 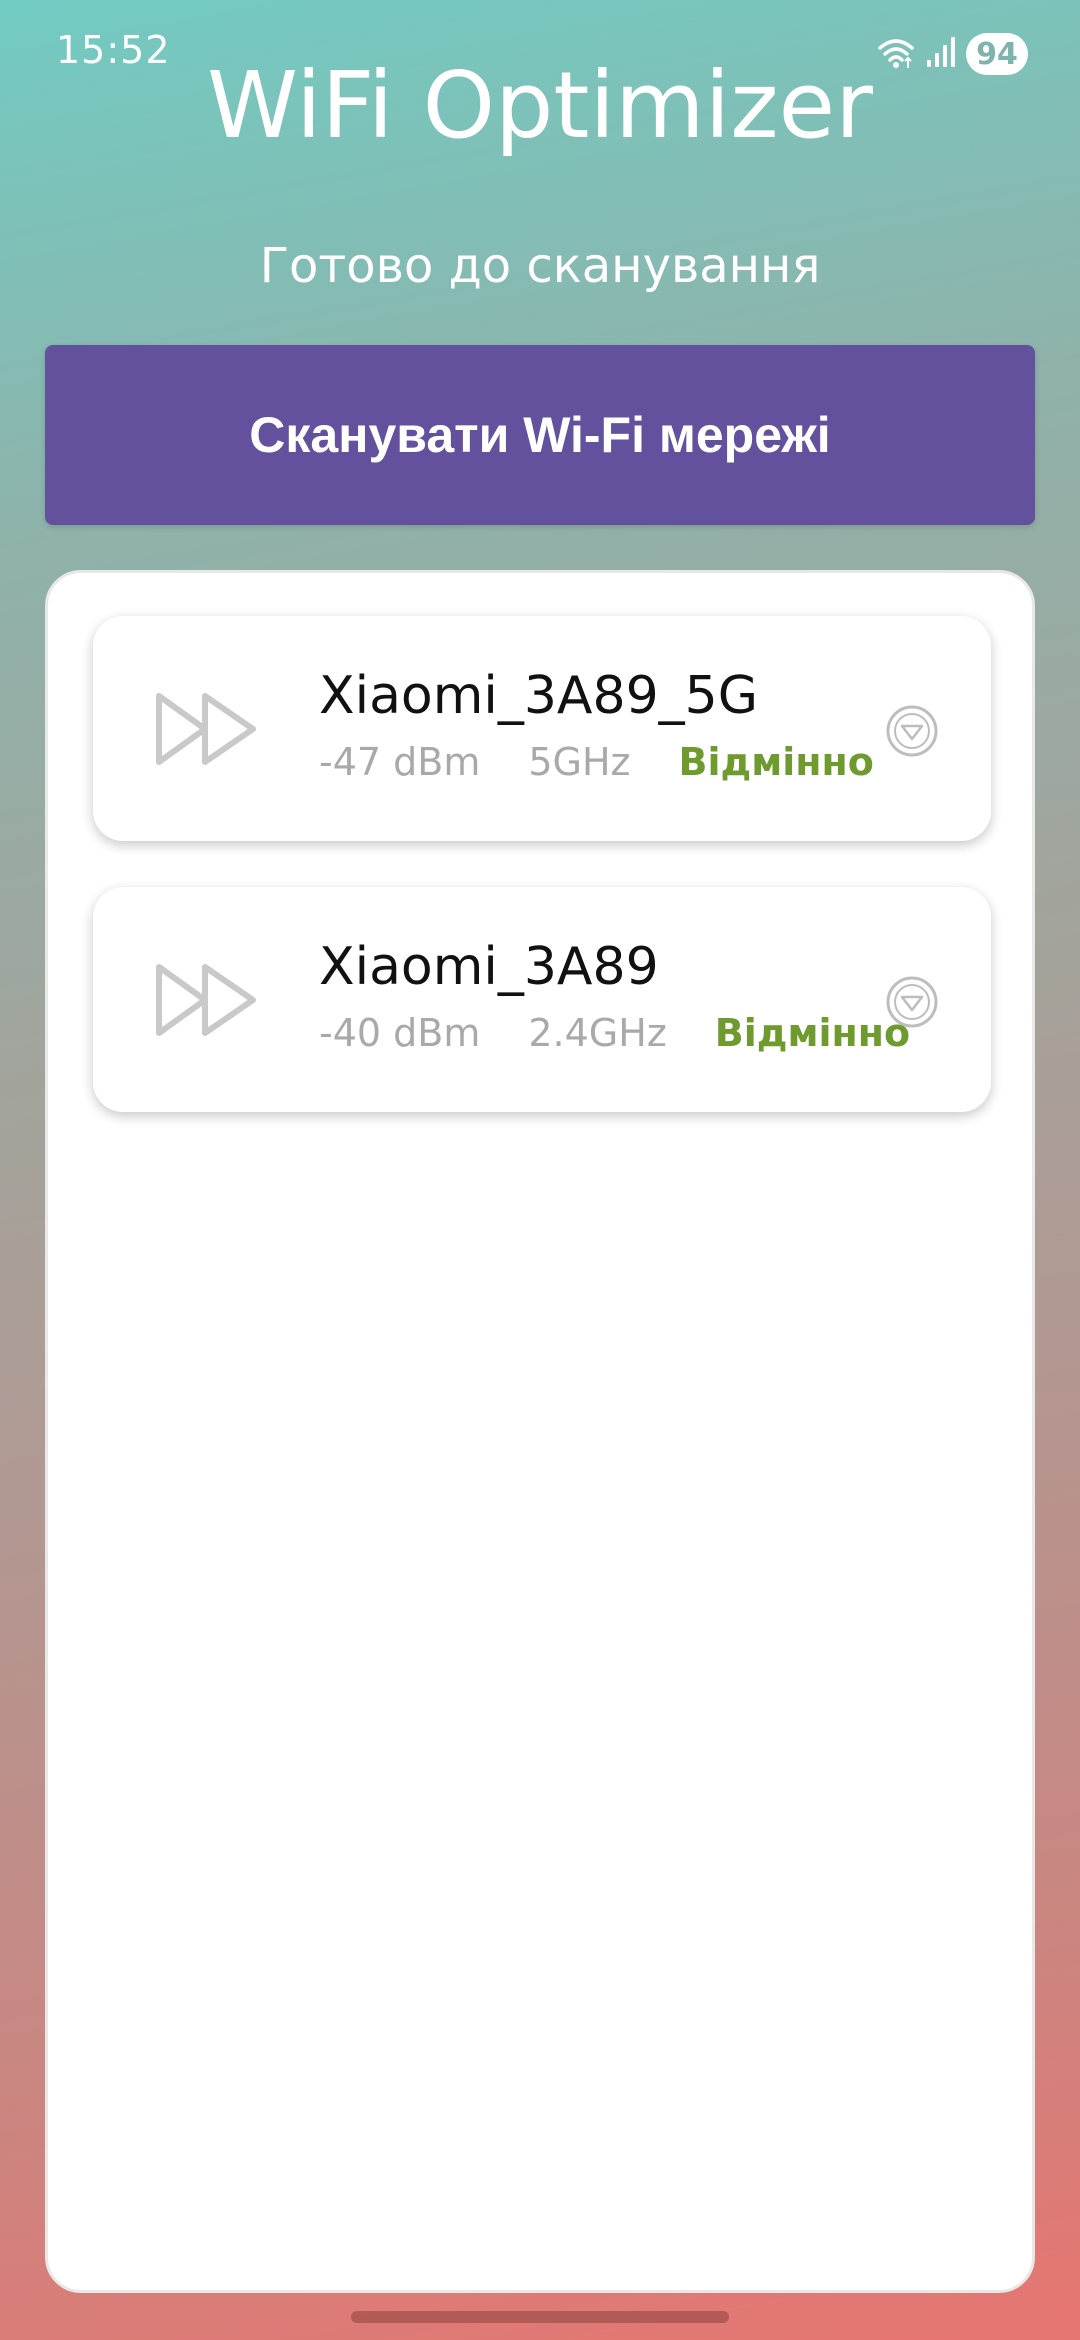 What do you see at coordinates (400, 1033) in the screenshot?
I see `signal-strength: -40 dBm` at bounding box center [400, 1033].